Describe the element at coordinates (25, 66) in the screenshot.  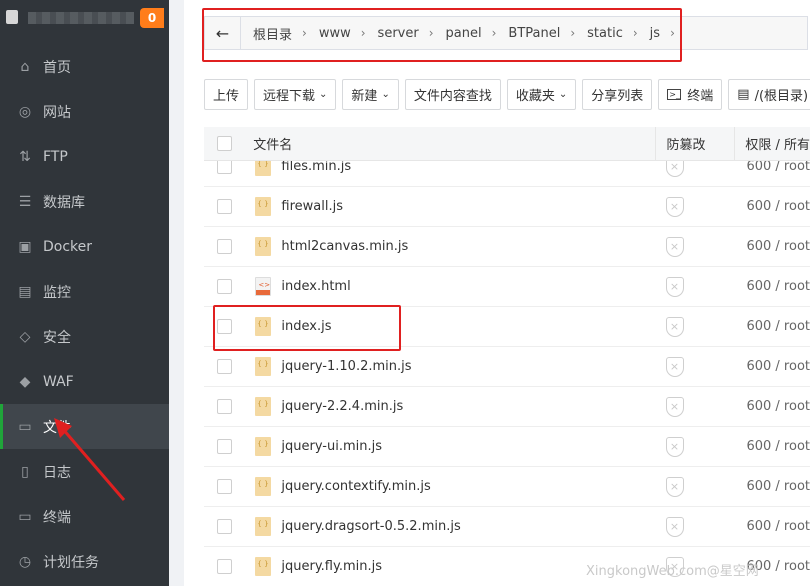
I see `home-icon: ⌂` at that location.